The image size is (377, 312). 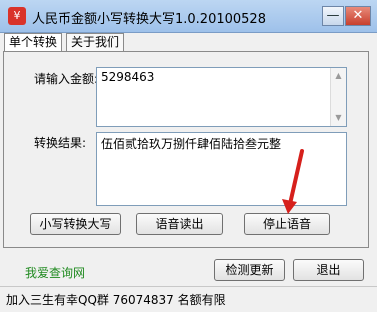 I want to click on red-arrow-annotation, so click(x=293, y=181).